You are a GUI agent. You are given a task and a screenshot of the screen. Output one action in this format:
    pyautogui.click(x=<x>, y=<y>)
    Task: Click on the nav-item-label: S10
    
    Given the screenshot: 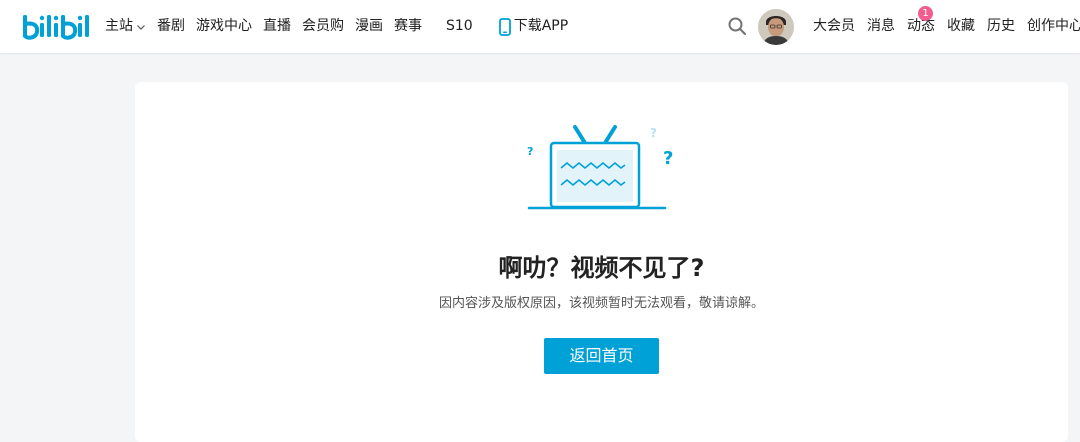 What is the action you would take?
    pyautogui.click(x=459, y=26)
    